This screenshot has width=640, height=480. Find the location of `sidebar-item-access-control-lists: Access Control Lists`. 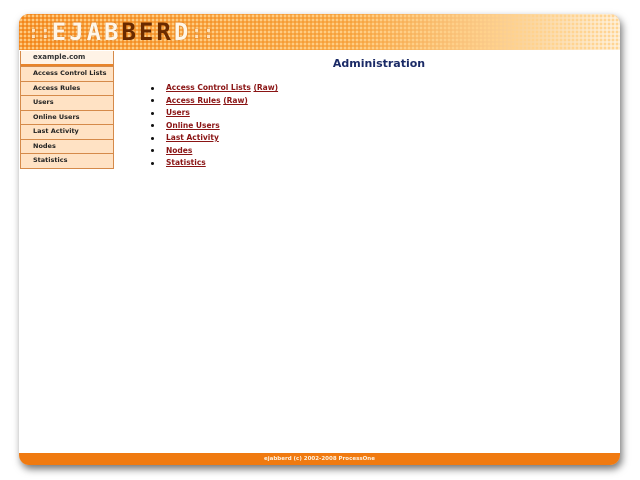

sidebar-item-access-control-lists: Access Control Lists is located at coordinates (67, 73).